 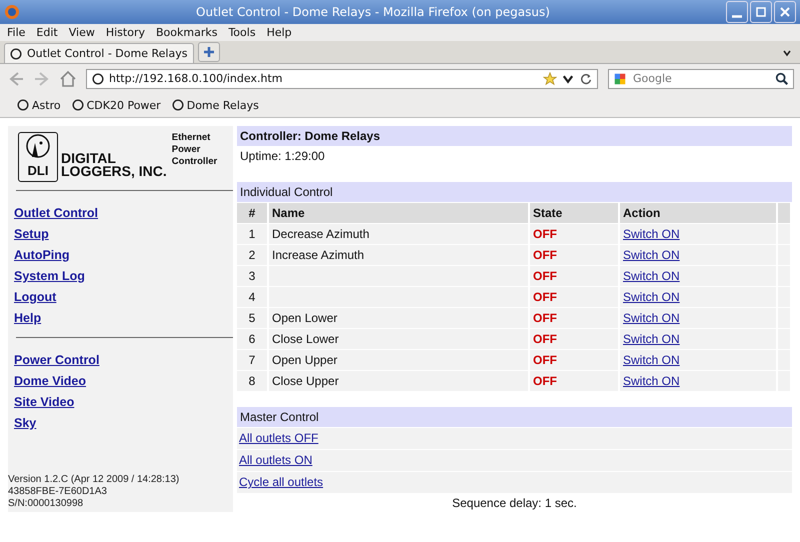 What do you see at coordinates (107, 53) in the screenshot?
I see `tab-label: Outlet Control - Dome Relays` at bounding box center [107, 53].